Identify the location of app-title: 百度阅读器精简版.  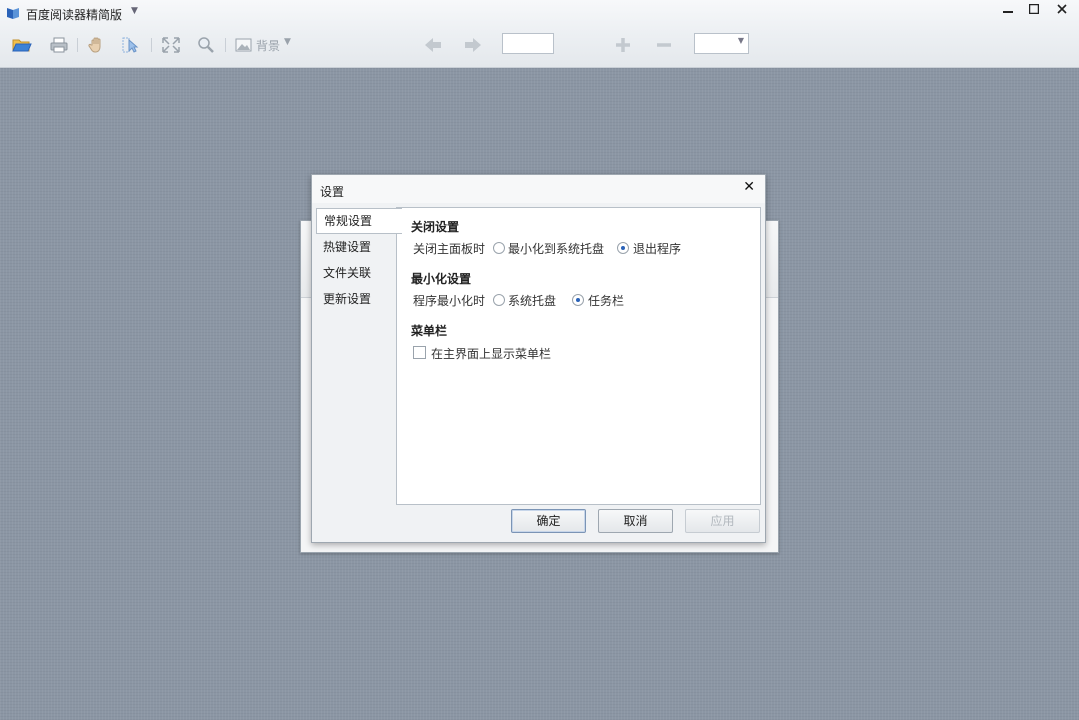
(74, 15).